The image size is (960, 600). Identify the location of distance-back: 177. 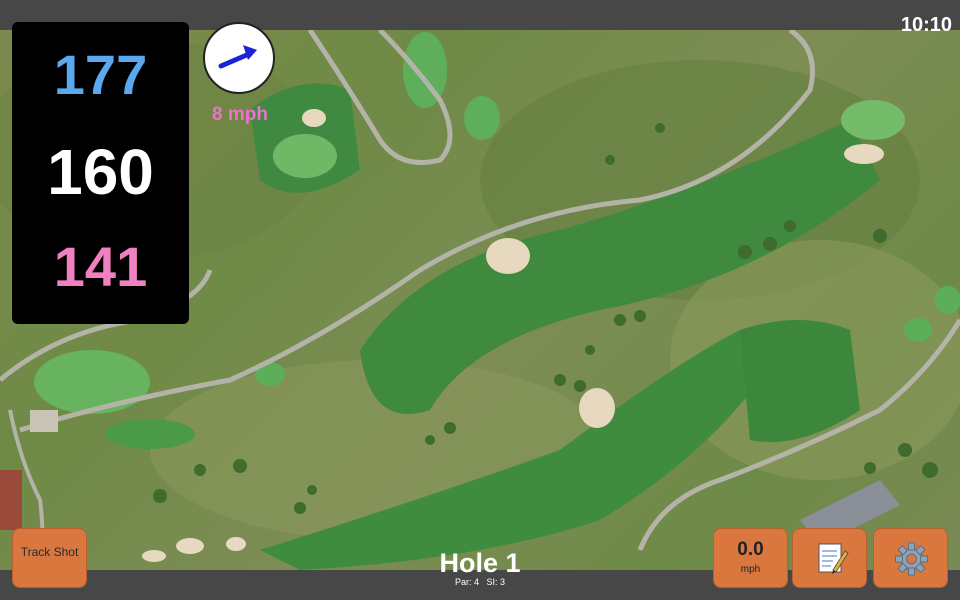
(100, 74).